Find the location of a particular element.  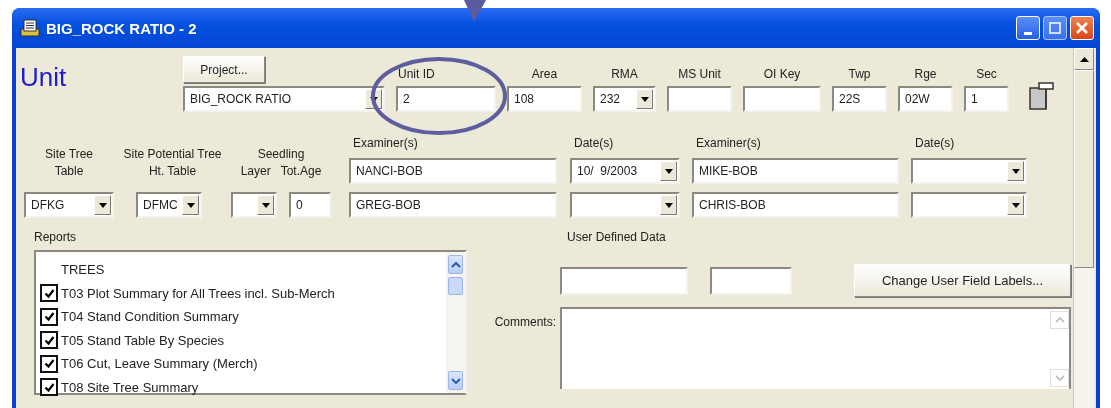

list-item: T05 Stand Table By Species is located at coordinates (143, 340).